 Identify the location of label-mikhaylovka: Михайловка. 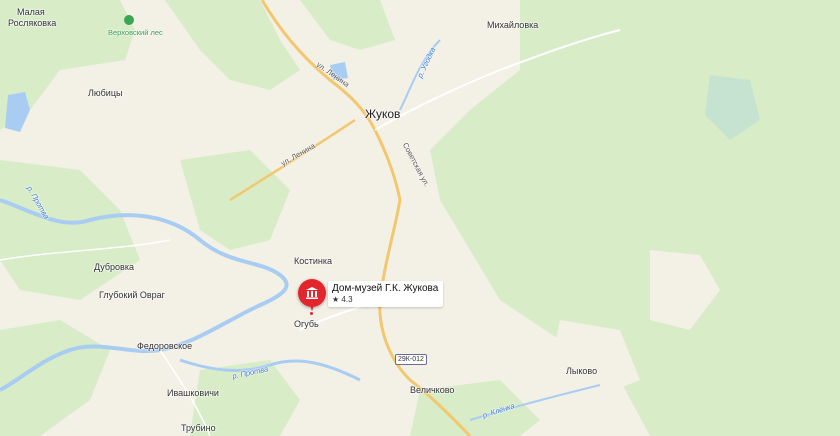
(513, 25).